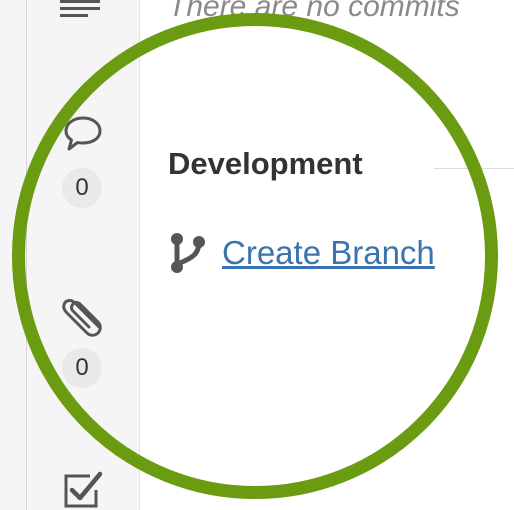 Image resolution: width=514 pixels, height=510 pixels. Describe the element at coordinates (265, 163) in the screenshot. I see `development-section-title: Development` at that location.